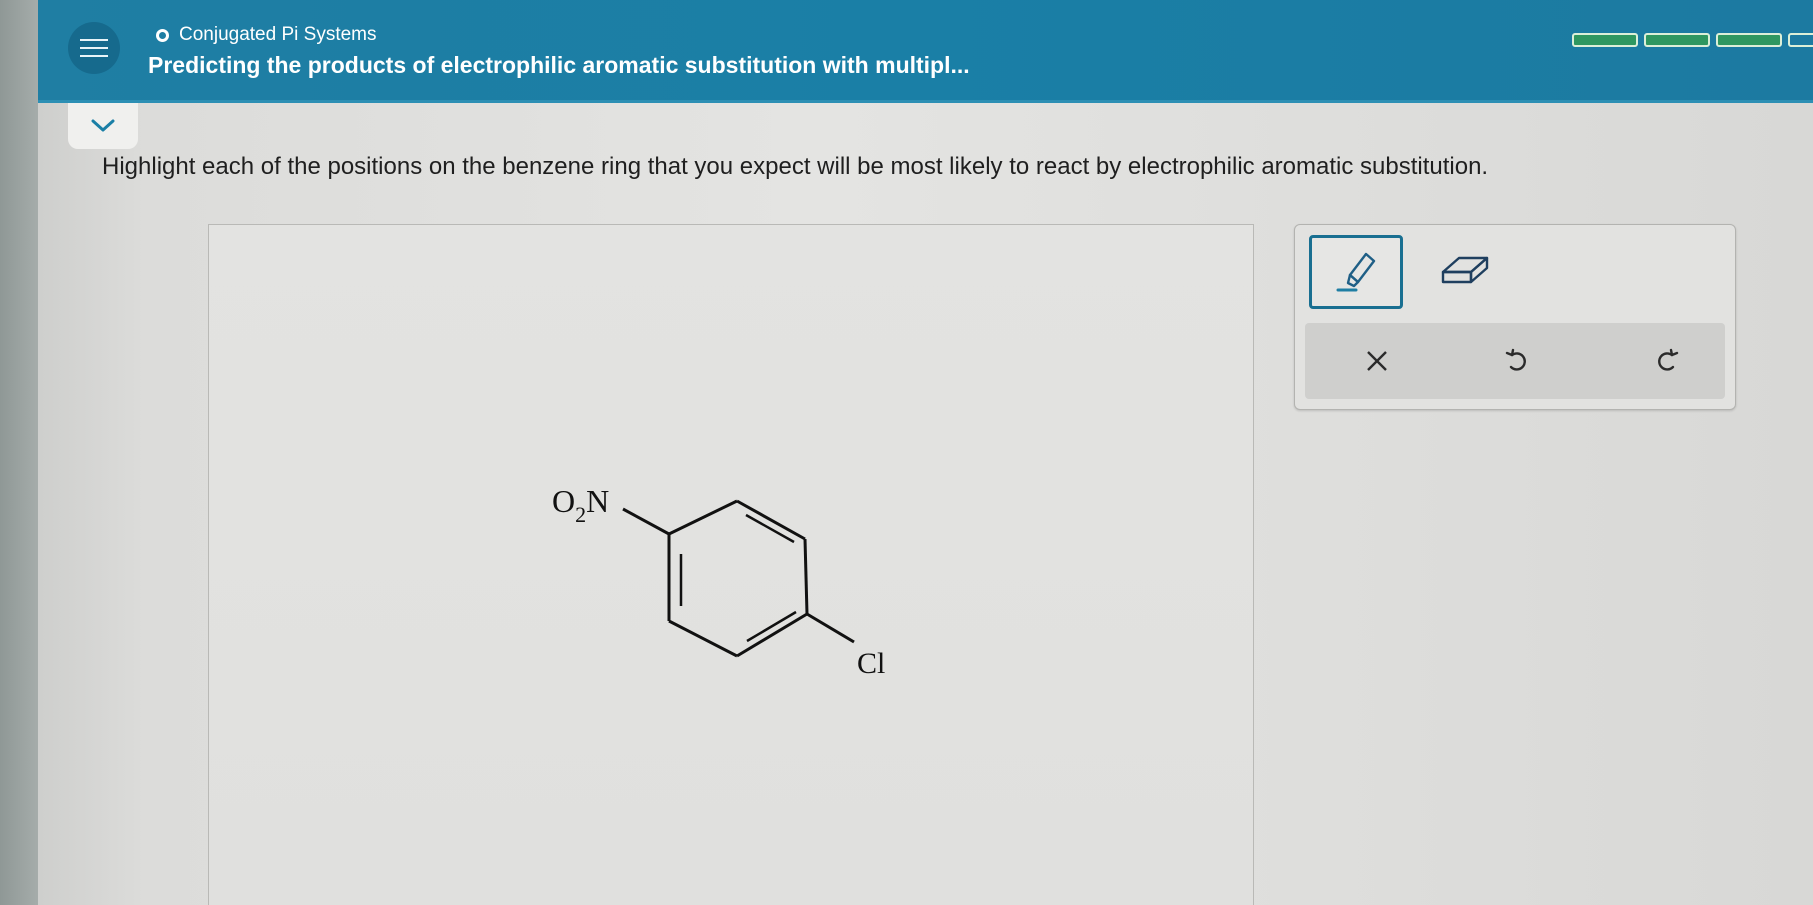 This screenshot has width=1813, height=905. I want to click on menu-button, so click(94, 48).